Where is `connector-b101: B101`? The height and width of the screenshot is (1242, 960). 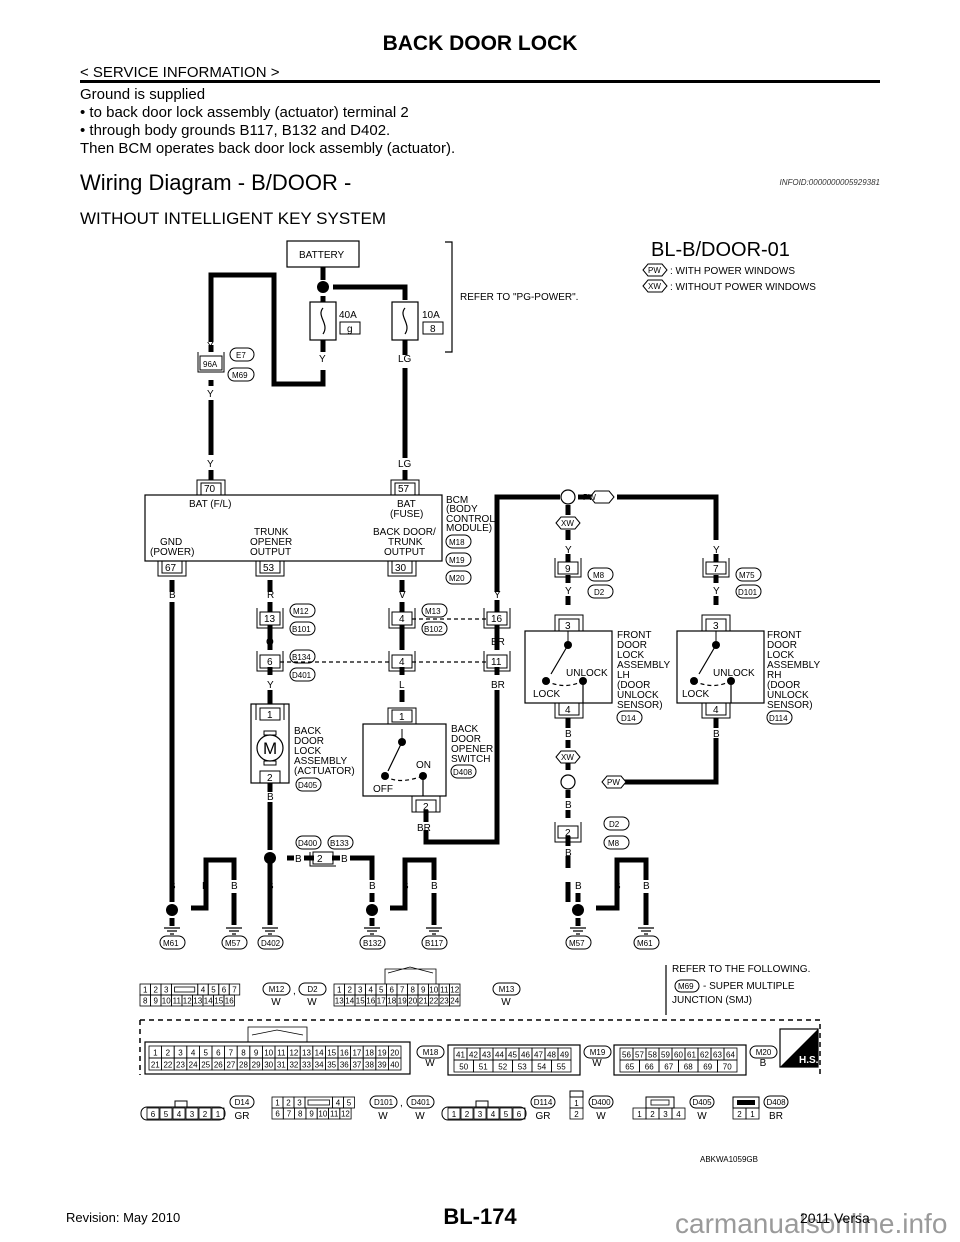
connector-b101: B101 is located at coordinates (301, 629).